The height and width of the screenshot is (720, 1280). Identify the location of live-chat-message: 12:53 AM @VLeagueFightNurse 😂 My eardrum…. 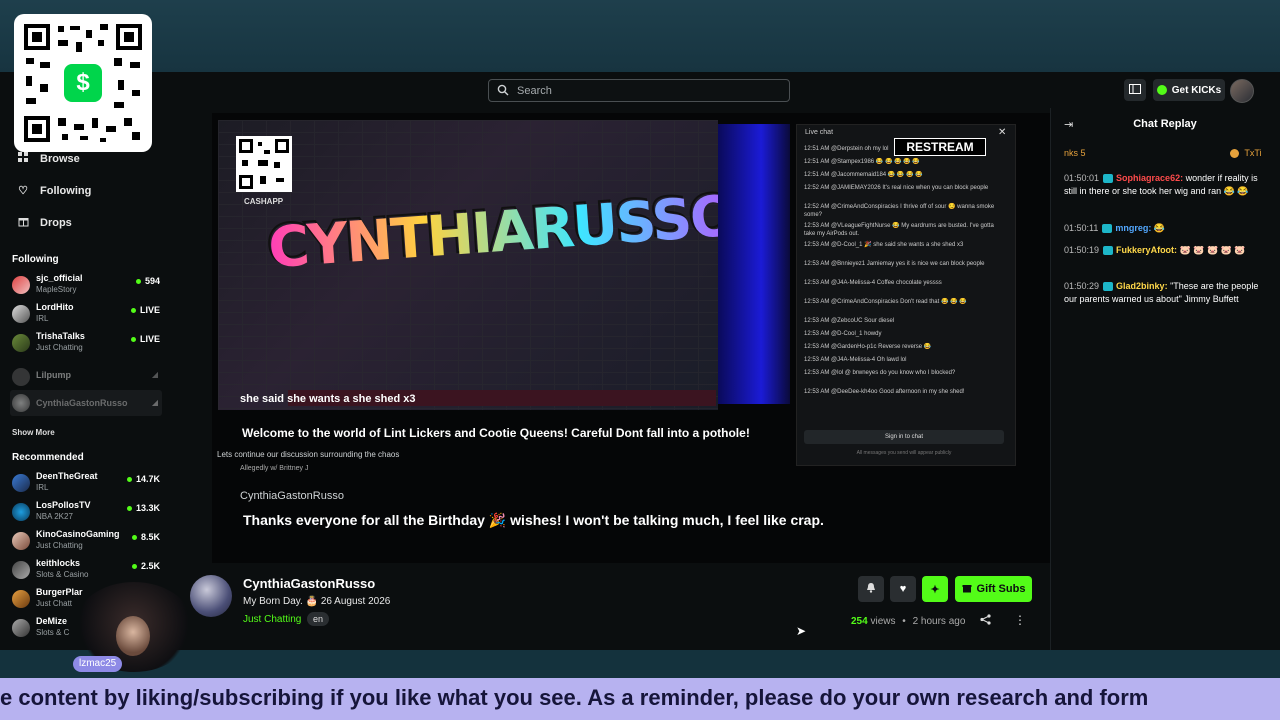
(899, 230).